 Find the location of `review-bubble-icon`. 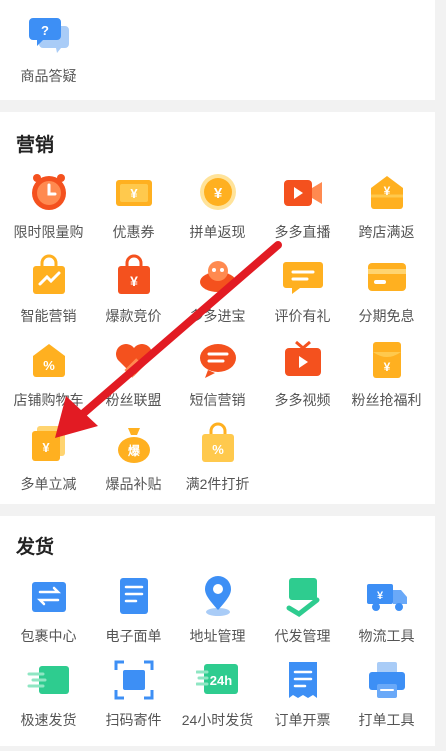

review-bubble-icon is located at coordinates (302, 278).